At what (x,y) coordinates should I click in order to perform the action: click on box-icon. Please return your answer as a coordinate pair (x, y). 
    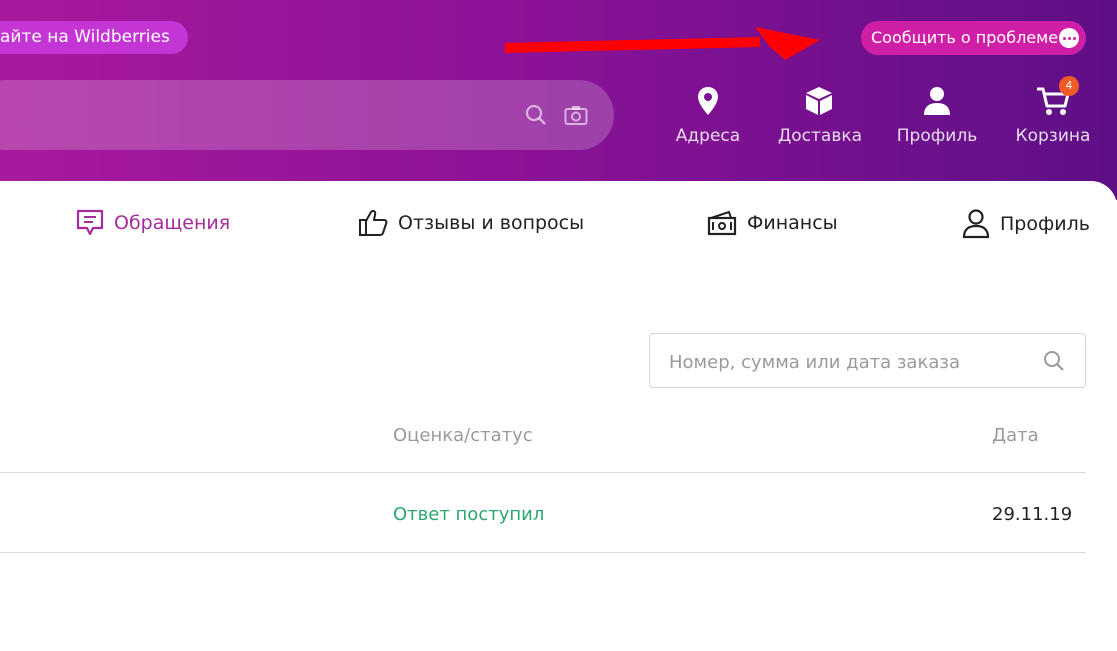
    Looking at the image, I should click on (819, 101).